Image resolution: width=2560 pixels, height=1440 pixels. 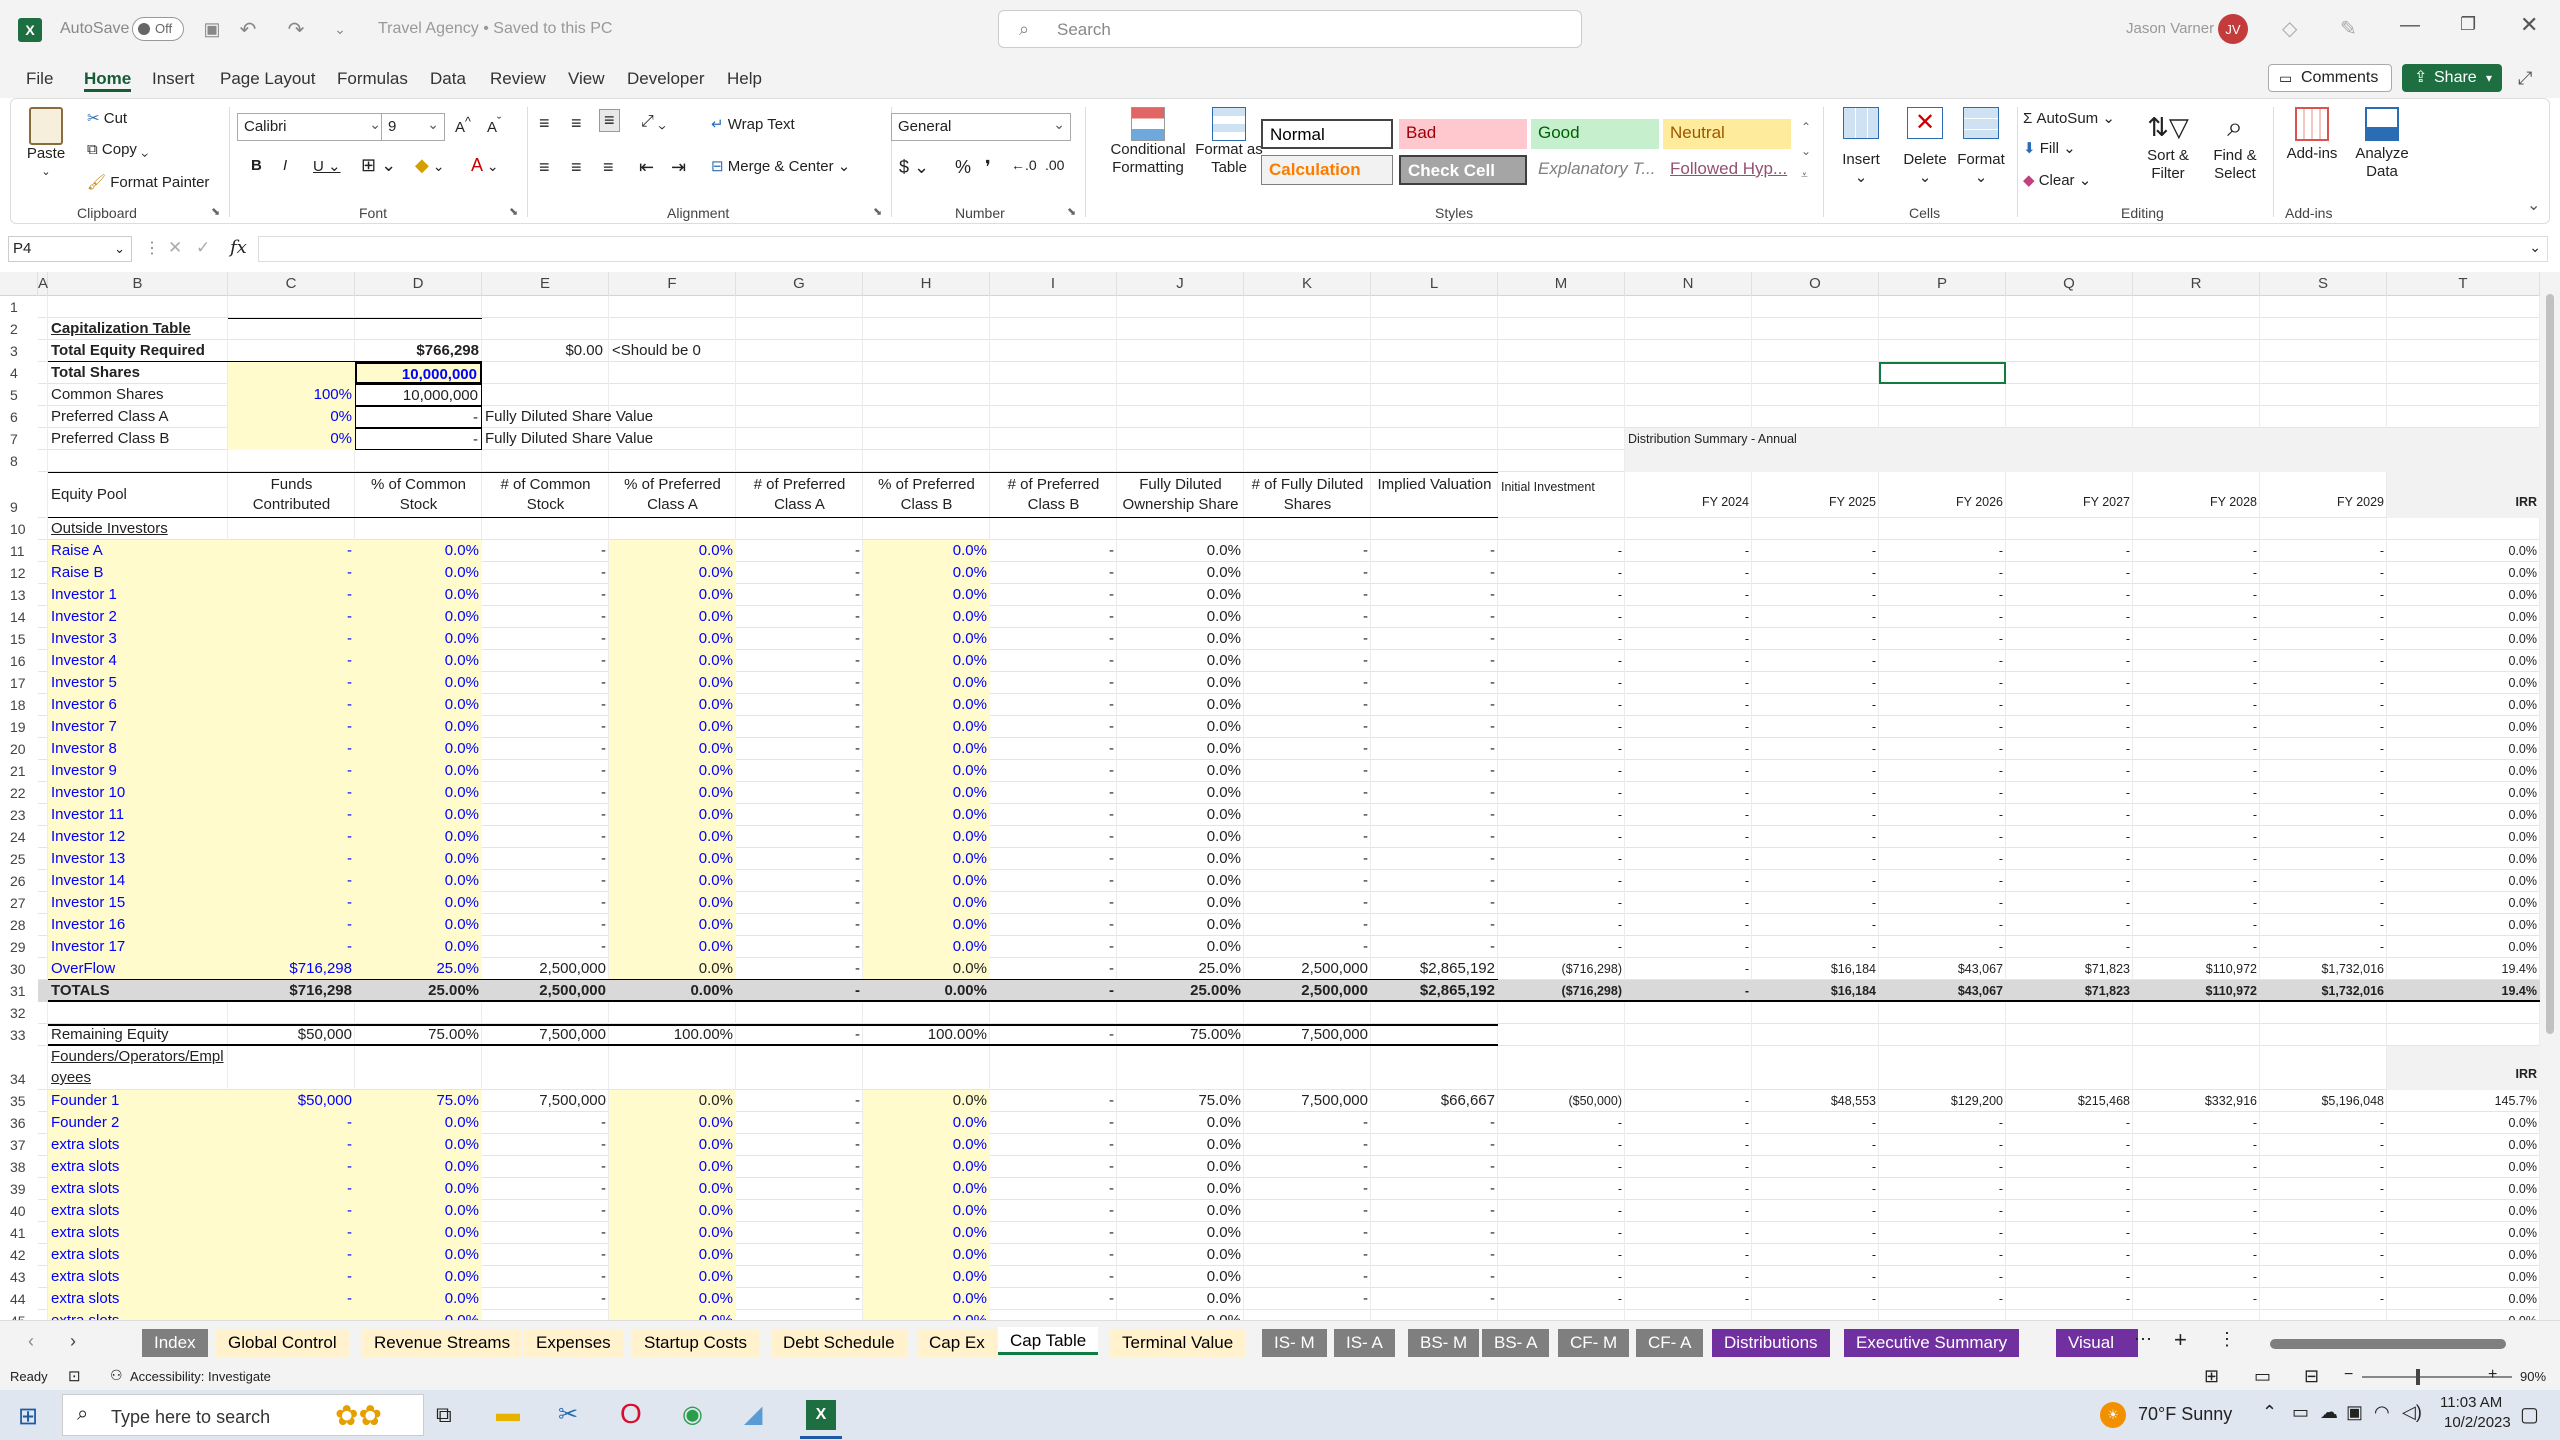 What do you see at coordinates (1444, 1343) in the screenshot?
I see `sheet-tab: BS- M` at bounding box center [1444, 1343].